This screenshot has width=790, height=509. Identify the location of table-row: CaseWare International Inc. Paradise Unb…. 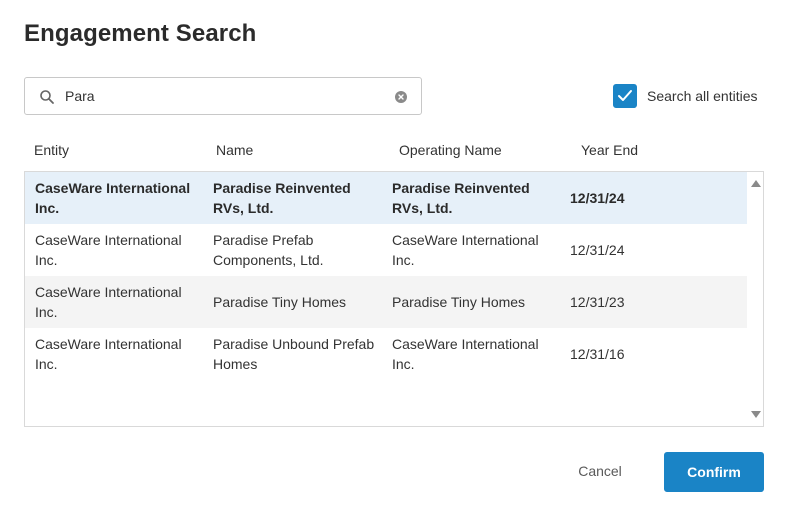
(386, 354).